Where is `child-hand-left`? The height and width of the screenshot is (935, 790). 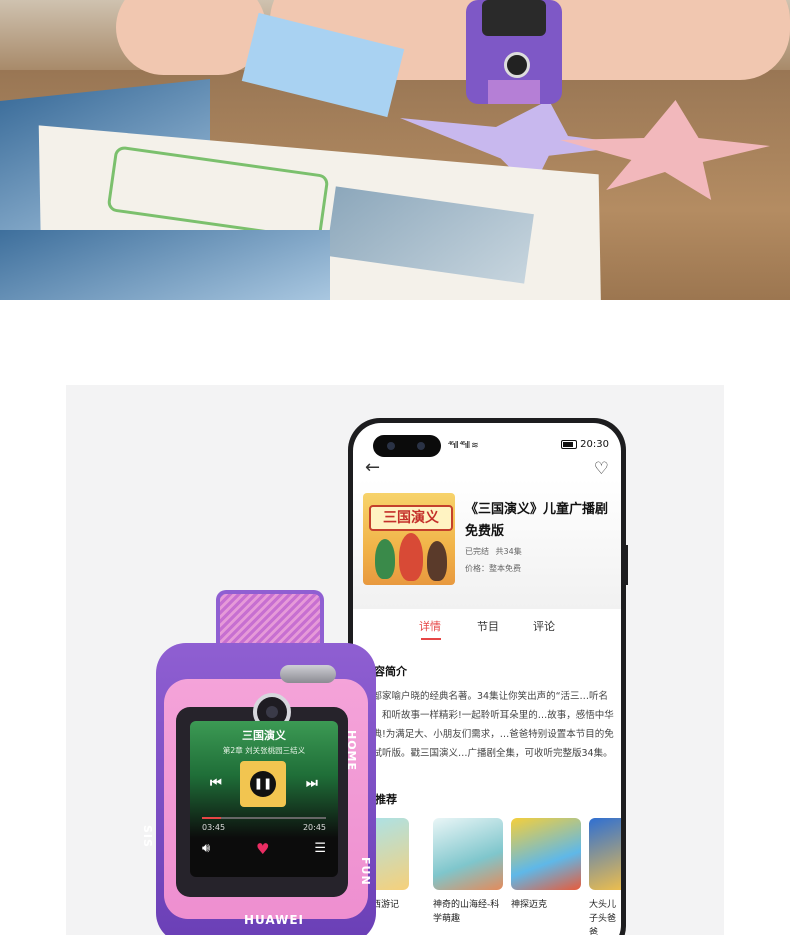 child-hand-left is located at coordinates (191, 37).